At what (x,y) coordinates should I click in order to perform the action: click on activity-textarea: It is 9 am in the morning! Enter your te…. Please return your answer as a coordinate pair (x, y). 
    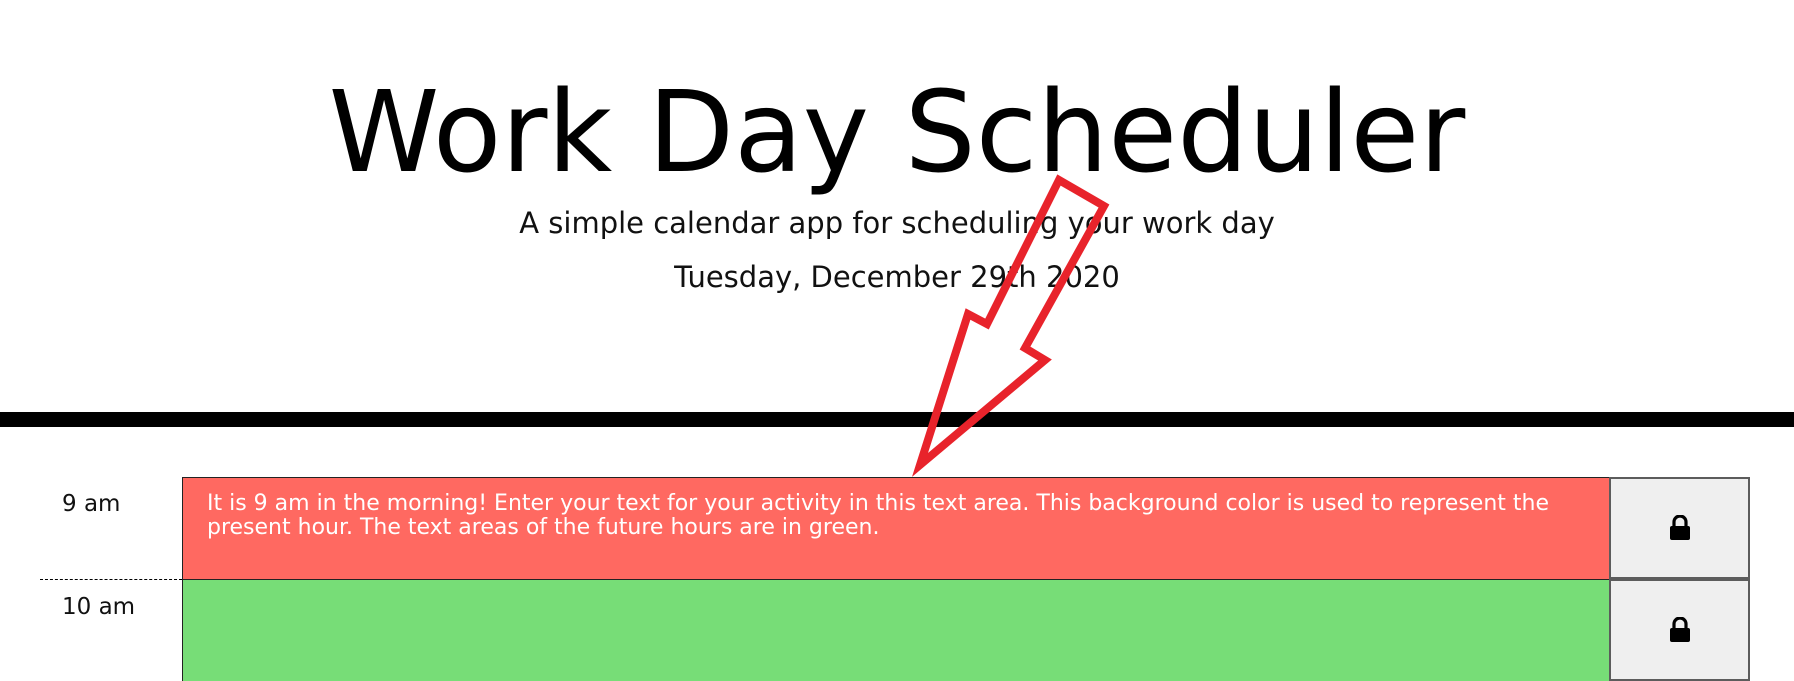
    Looking at the image, I should click on (895, 528).